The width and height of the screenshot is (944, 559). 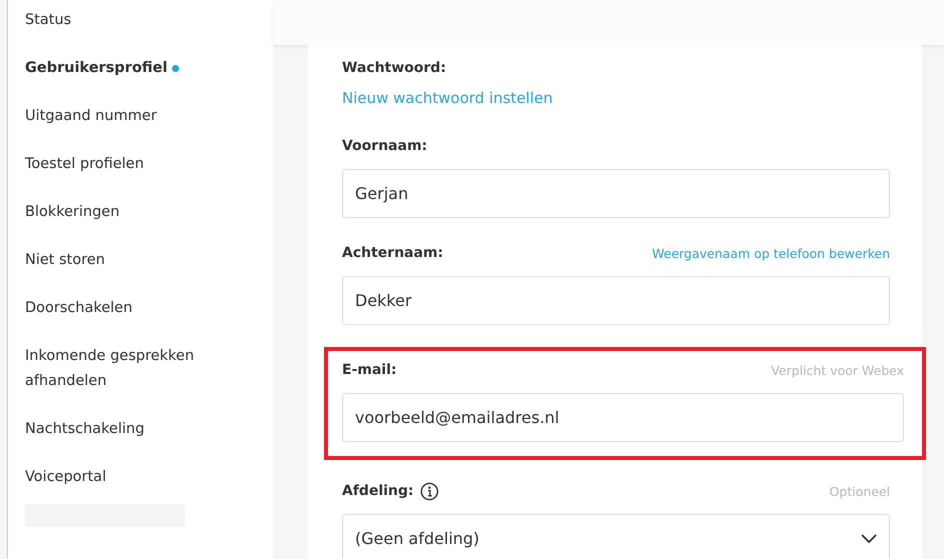 I want to click on department-select: (Geen afdeling), so click(x=616, y=536).